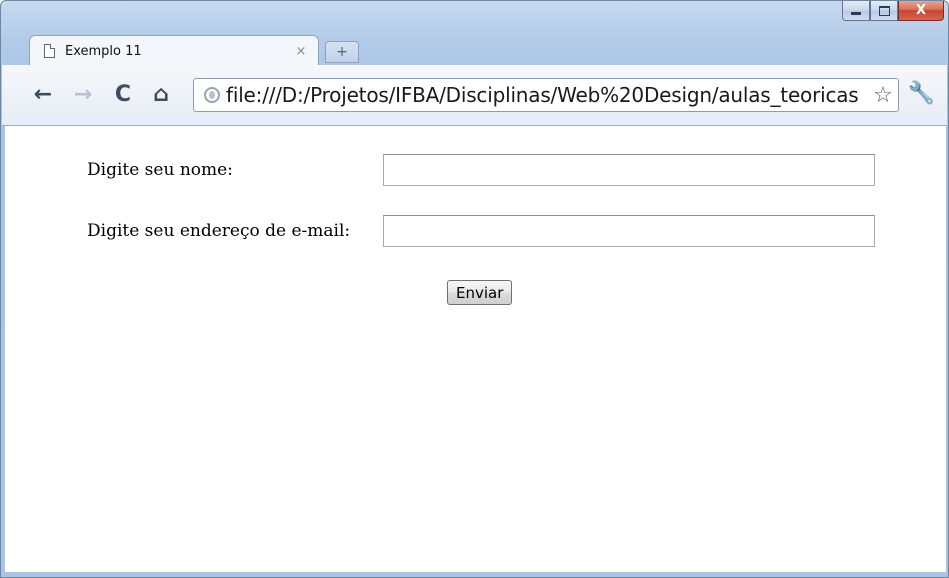 Image resolution: width=949 pixels, height=578 pixels. I want to click on forward-button: →, so click(83, 94).